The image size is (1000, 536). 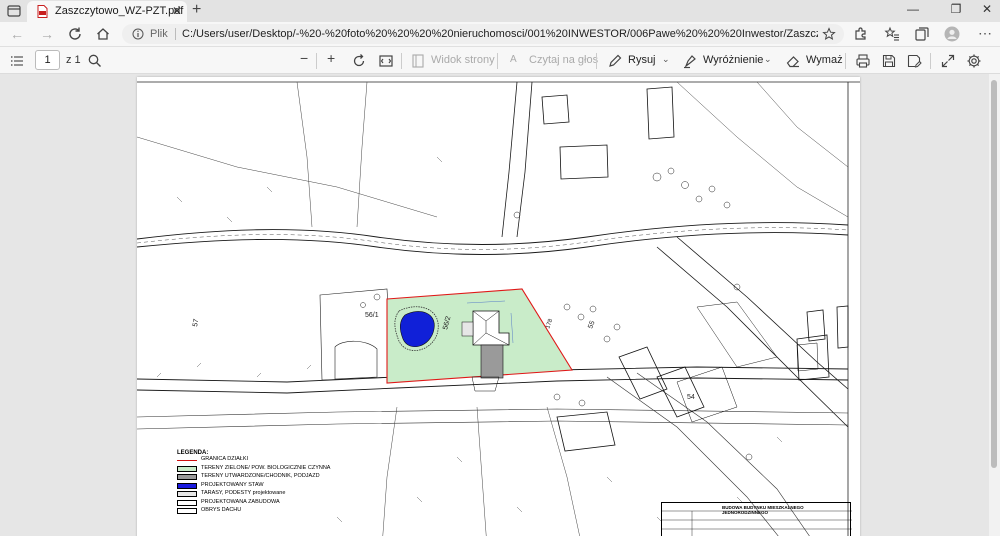 I want to click on save-as-icon, so click(x=914, y=61).